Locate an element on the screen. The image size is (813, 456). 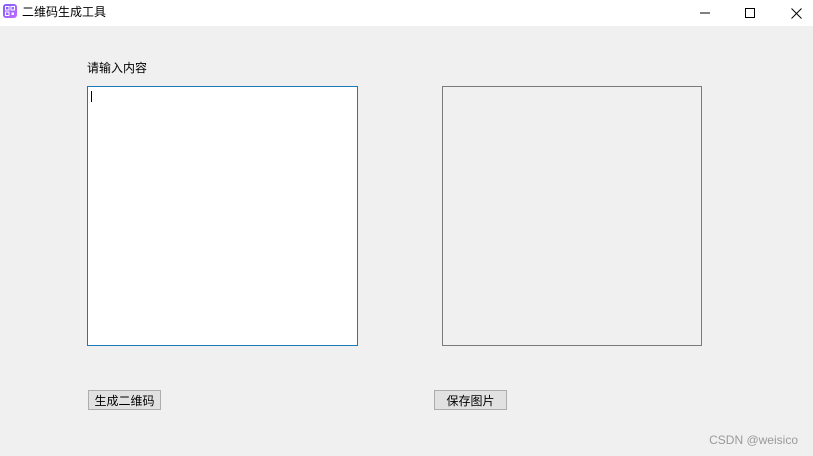
maximize-icon is located at coordinates (750, 13).